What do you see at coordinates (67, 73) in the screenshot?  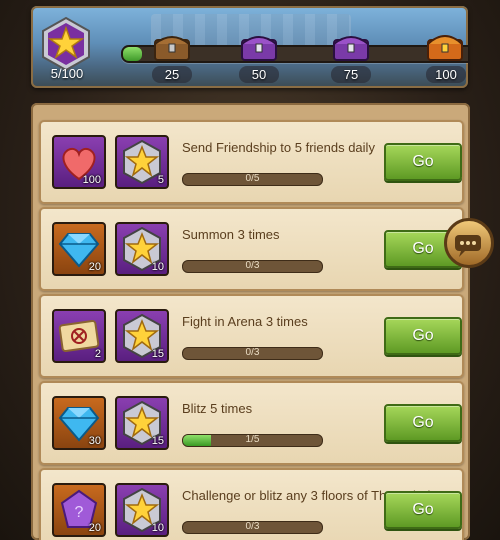 I see `level-progress-text: 5/100` at bounding box center [67, 73].